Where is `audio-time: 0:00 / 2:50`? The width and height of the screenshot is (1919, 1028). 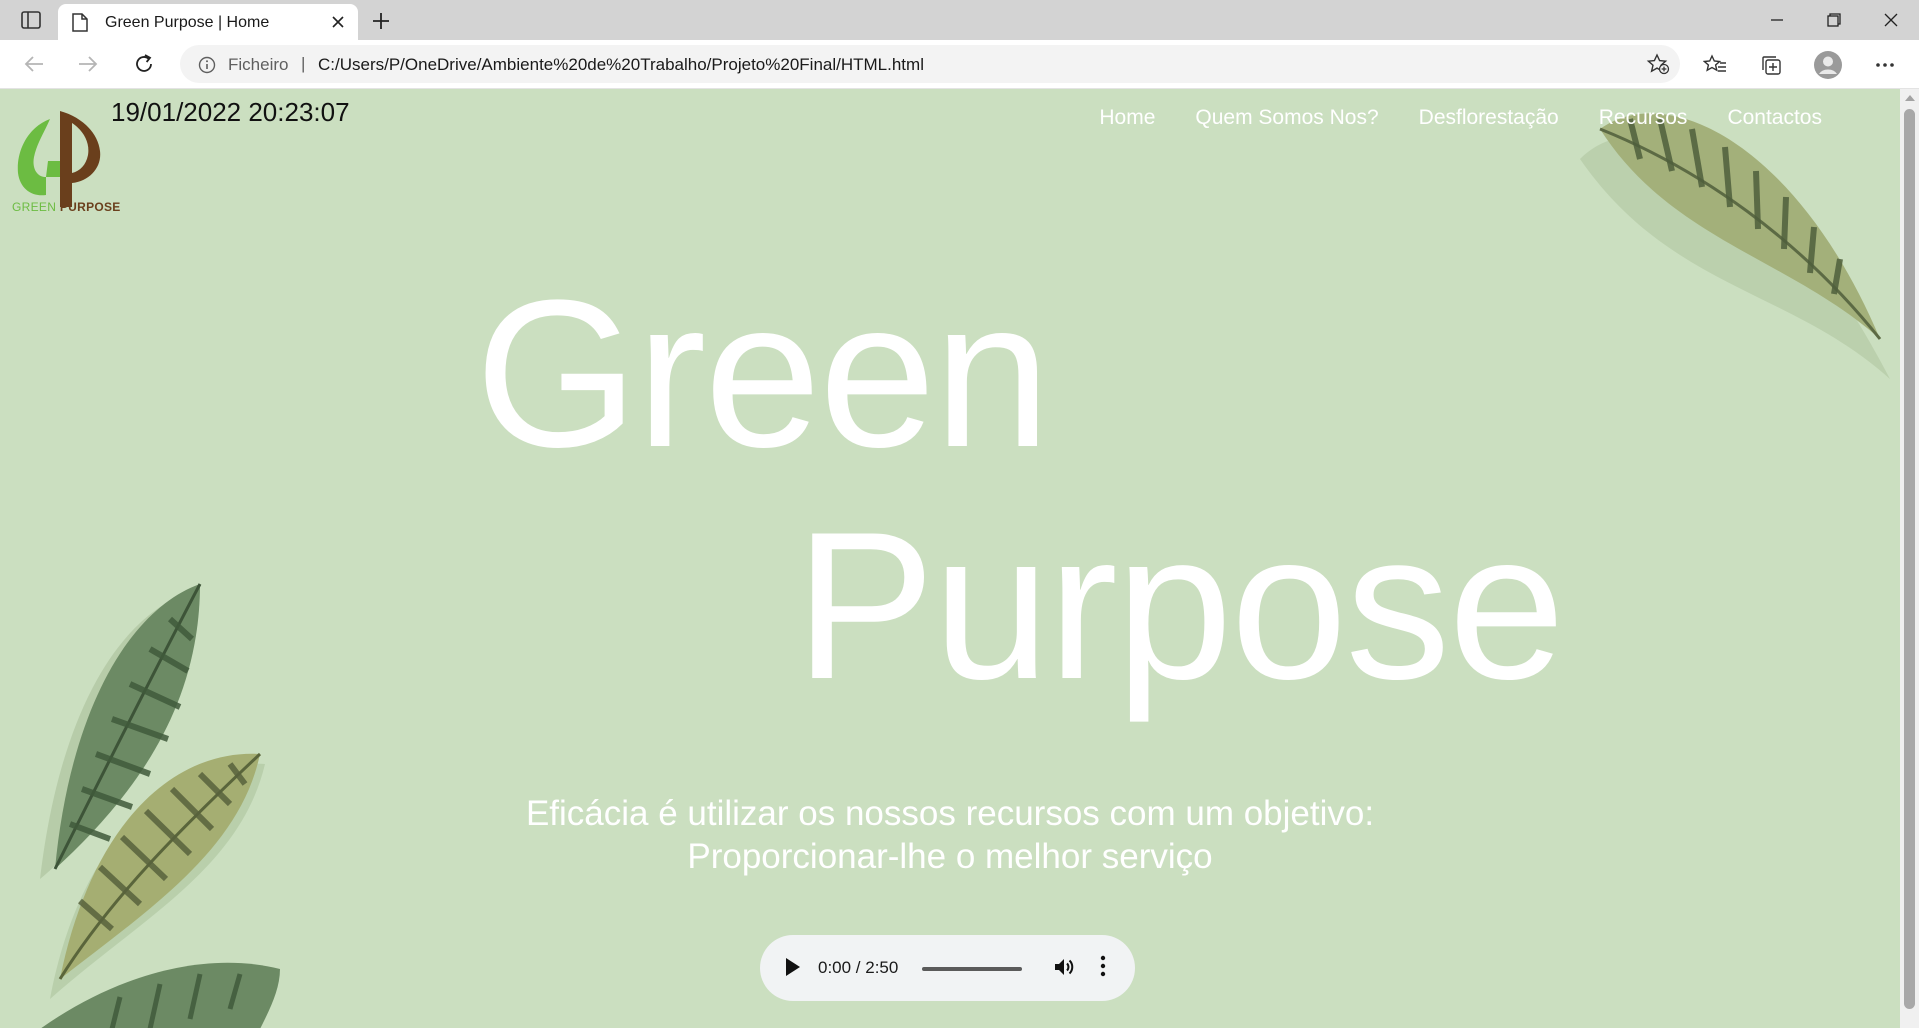 audio-time: 0:00 / 2:50 is located at coordinates (858, 967).